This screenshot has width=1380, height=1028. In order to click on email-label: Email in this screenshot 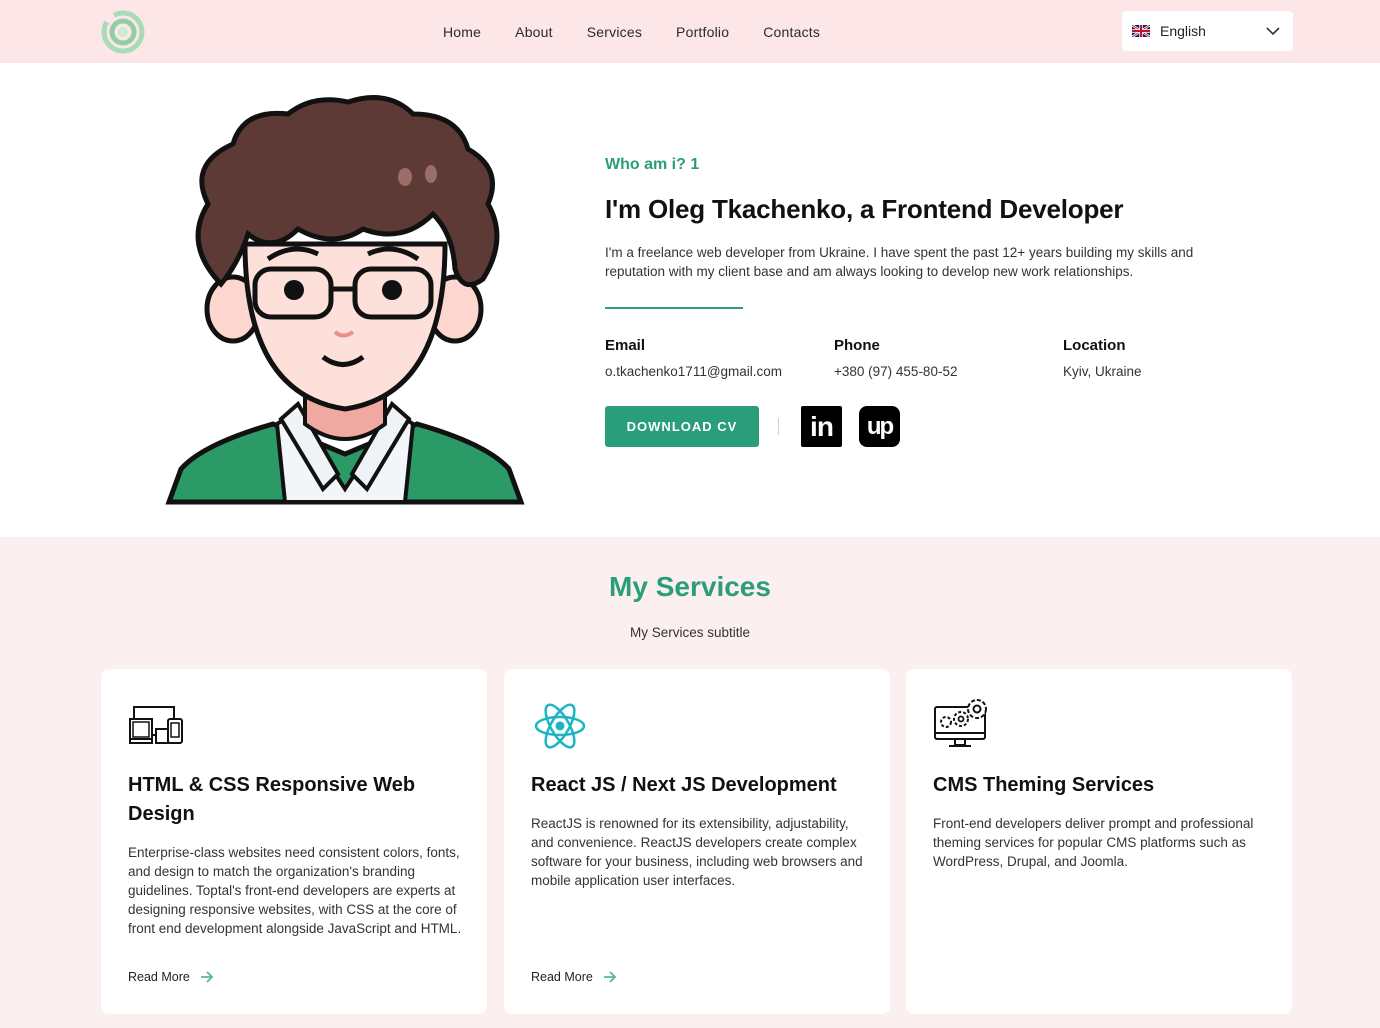, I will do `click(625, 345)`.